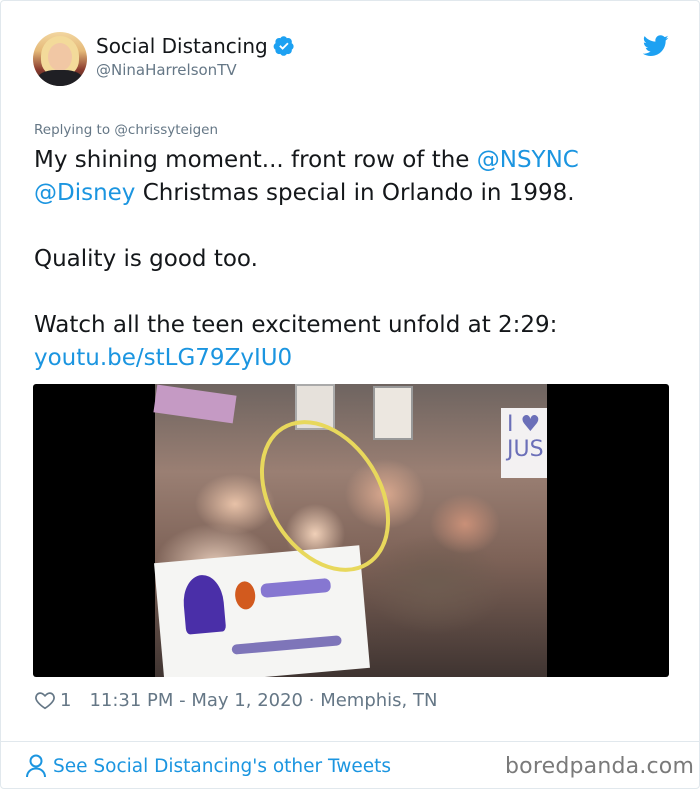 Image resolution: width=700 pixels, height=789 pixels. Describe the element at coordinates (84, 193) in the screenshot. I see `mention-disney-link: @Disney` at that location.